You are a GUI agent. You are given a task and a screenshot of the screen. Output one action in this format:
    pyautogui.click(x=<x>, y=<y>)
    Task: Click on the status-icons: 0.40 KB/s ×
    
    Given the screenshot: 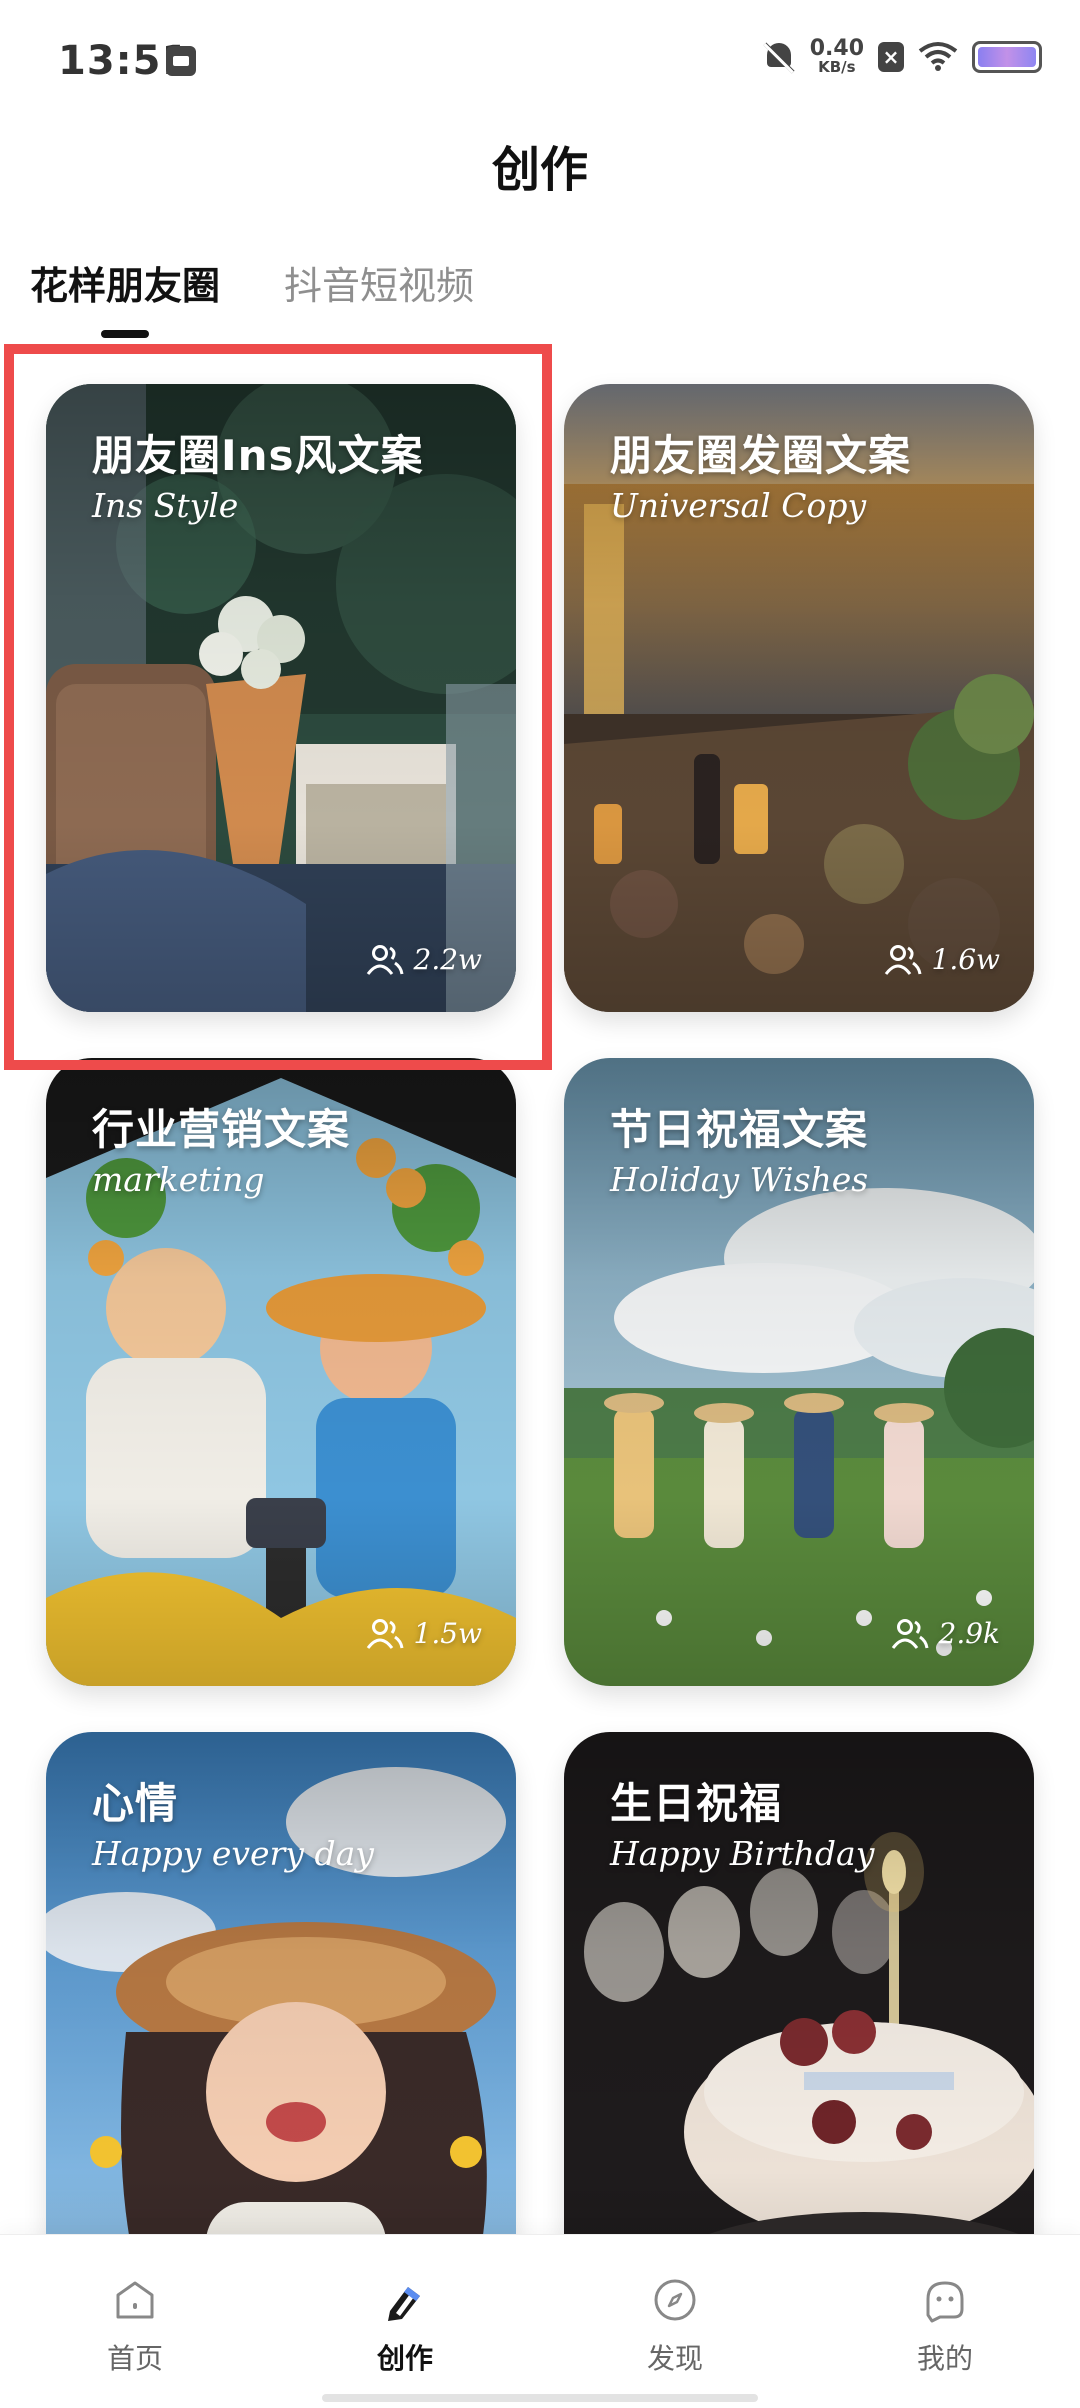 What is the action you would take?
    pyautogui.click(x=902, y=56)
    